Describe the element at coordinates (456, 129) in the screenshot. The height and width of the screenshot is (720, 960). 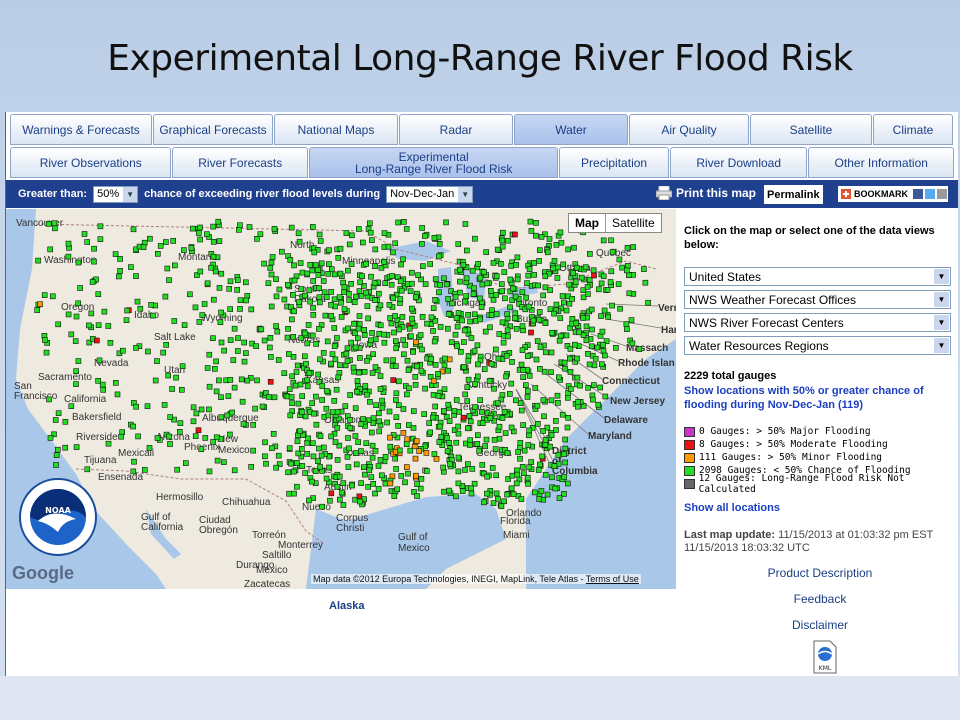
I see `tab-radar: Radar` at that location.